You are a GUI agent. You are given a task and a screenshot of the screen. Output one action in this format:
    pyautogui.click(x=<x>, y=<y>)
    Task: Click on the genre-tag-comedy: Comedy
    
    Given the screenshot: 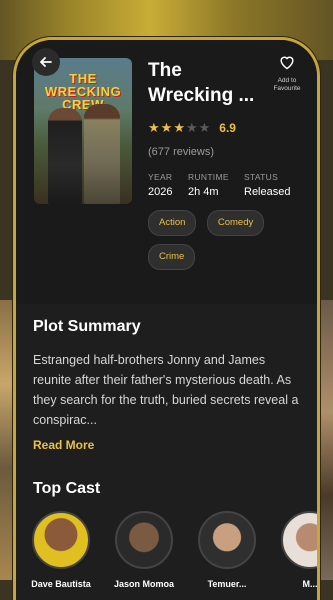 What is the action you would take?
    pyautogui.click(x=235, y=223)
    